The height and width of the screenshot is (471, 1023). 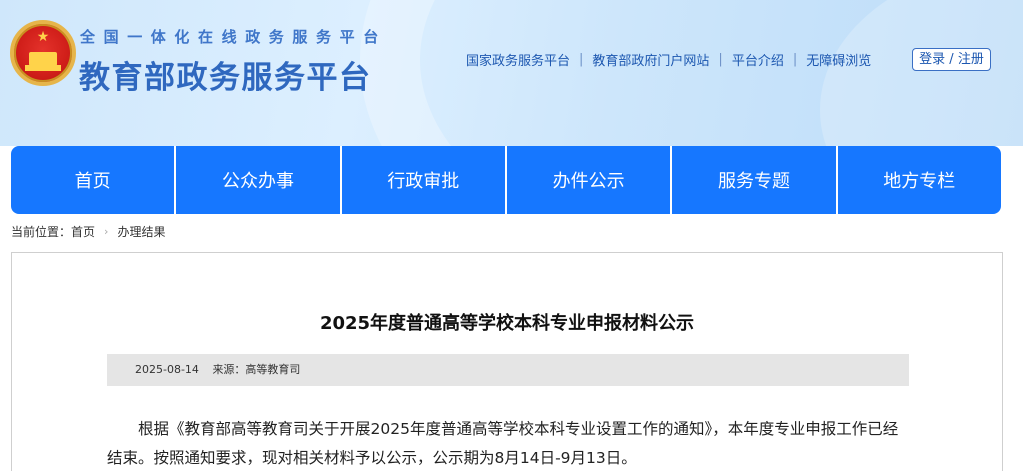 I want to click on article-date: 2025-08-14, so click(x=167, y=369).